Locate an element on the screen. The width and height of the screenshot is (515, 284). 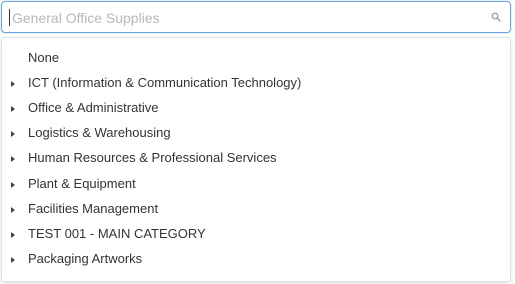
search-box is located at coordinates (256, 17).